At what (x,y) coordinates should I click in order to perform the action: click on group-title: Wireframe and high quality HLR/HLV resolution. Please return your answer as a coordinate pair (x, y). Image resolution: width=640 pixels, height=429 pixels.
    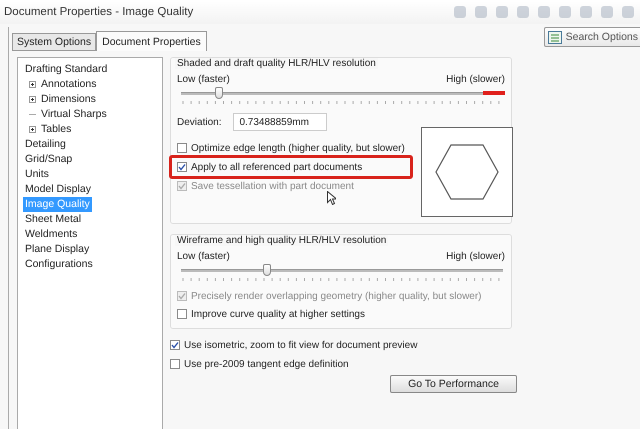
    Looking at the image, I should click on (281, 240).